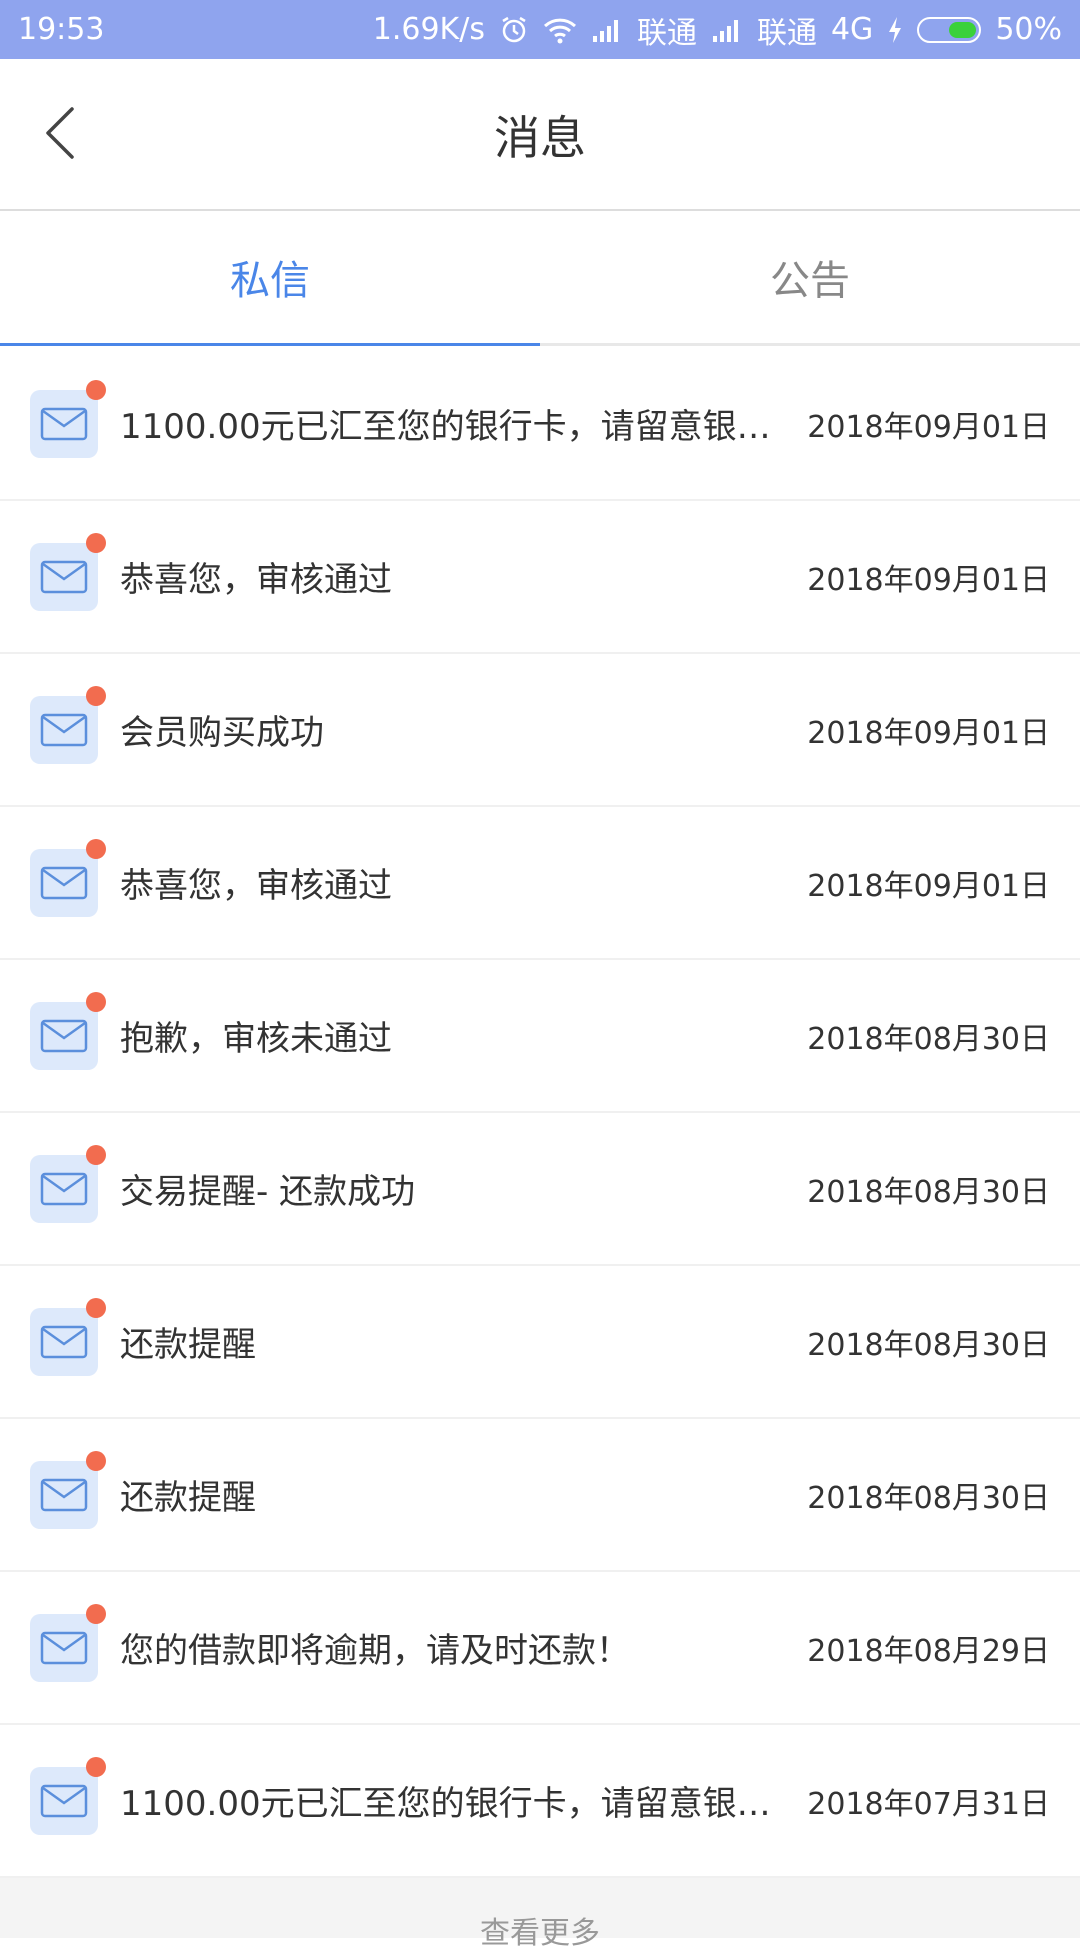 The height and width of the screenshot is (1952, 1080). Describe the element at coordinates (375, 1651) in the screenshot. I see `message-title: 您的借款即将逾期，请及时还款！` at that location.